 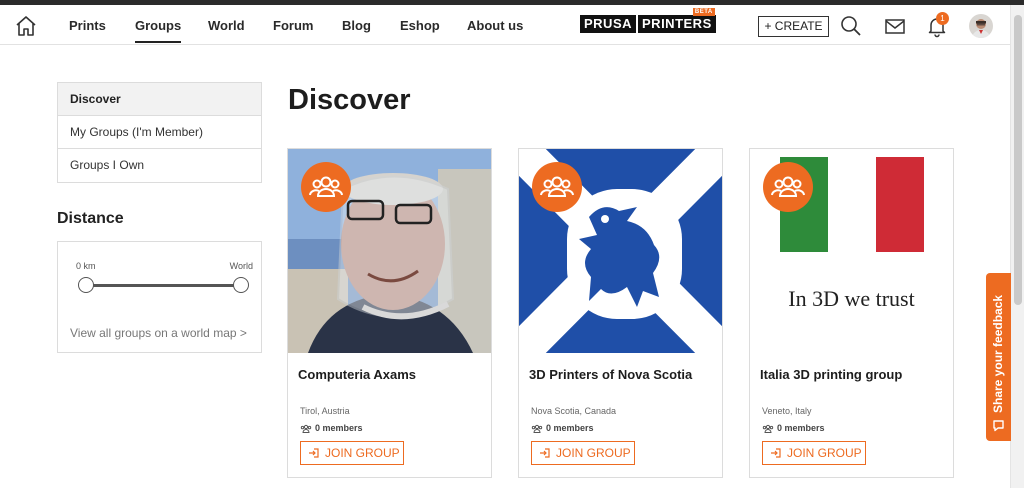 I want to click on nav-forum: Forum, so click(x=293, y=25).